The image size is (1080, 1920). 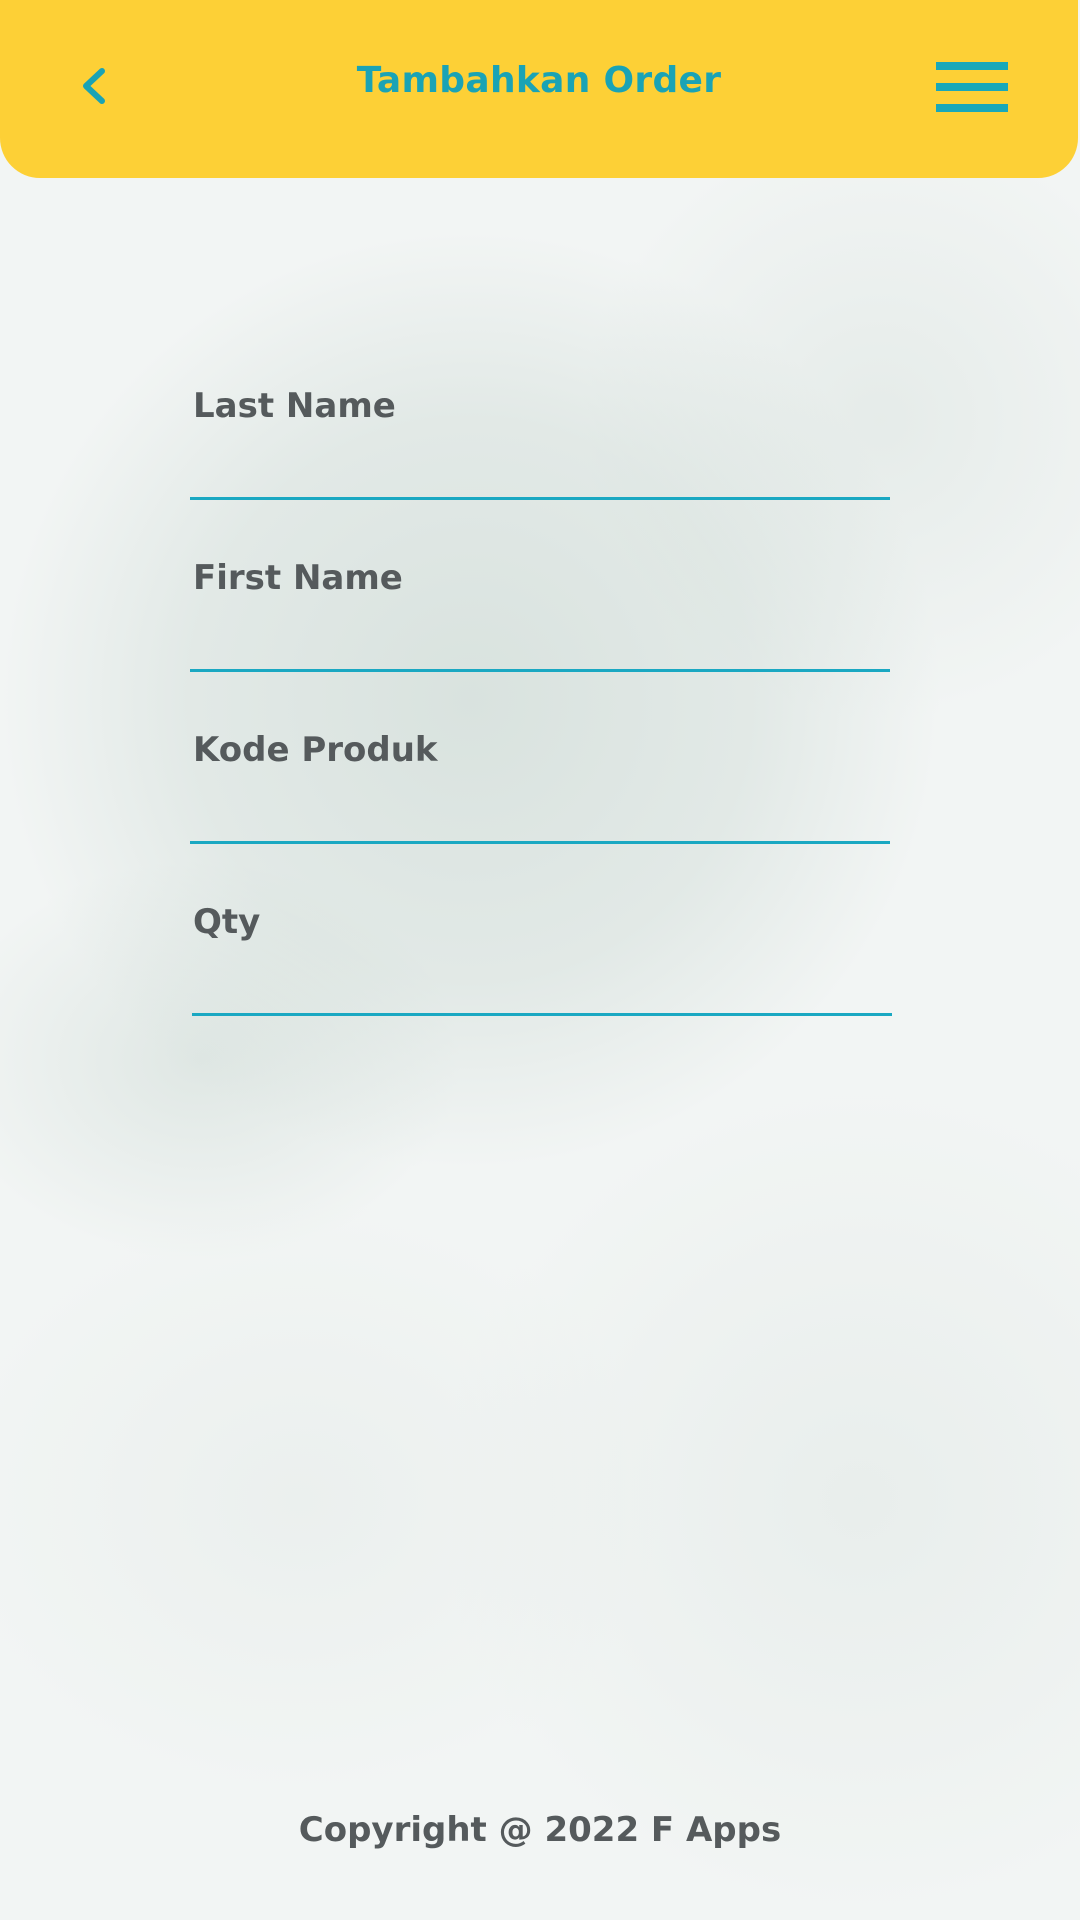 I want to click on first-name-field: First Name, so click(x=540, y=628).